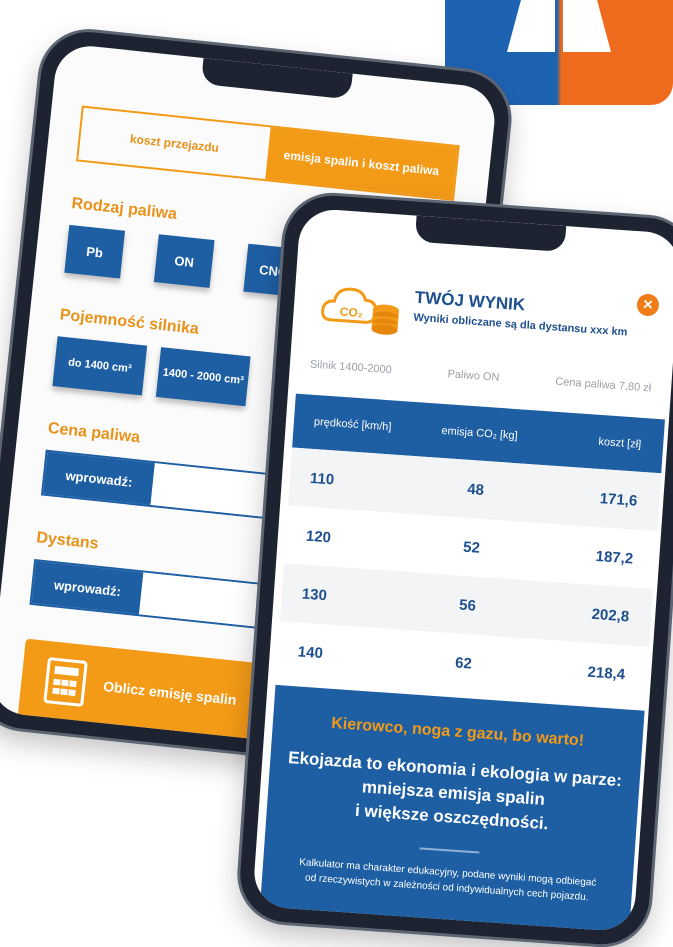 This screenshot has width=673, height=947. I want to click on engine-option-small: do 1400 cm³, so click(100, 366).